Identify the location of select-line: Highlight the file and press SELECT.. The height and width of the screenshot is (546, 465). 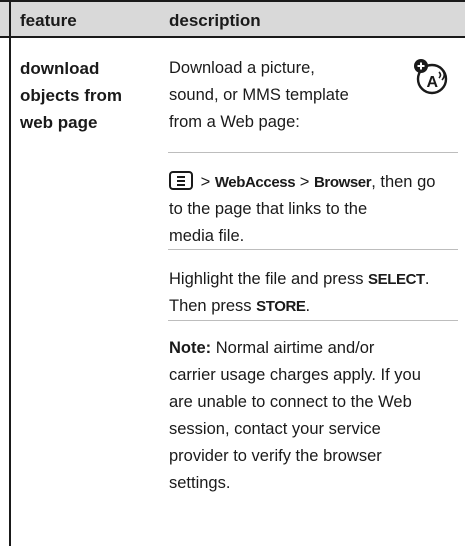
(310, 279).